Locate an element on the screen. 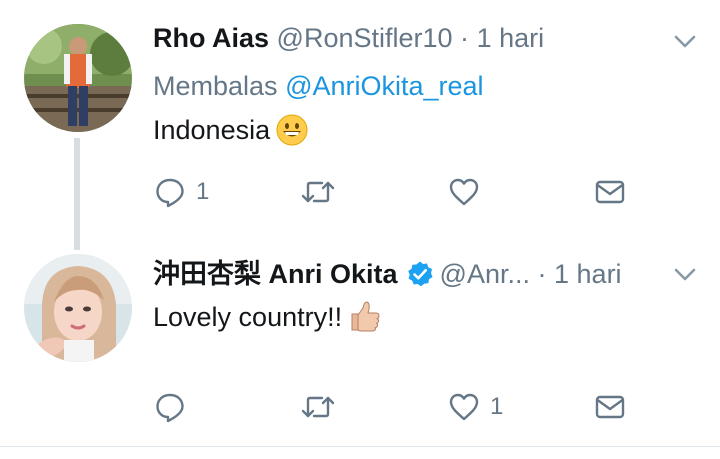 The image size is (720, 459). tweet-text-content: Indonesia is located at coordinates (212, 130).